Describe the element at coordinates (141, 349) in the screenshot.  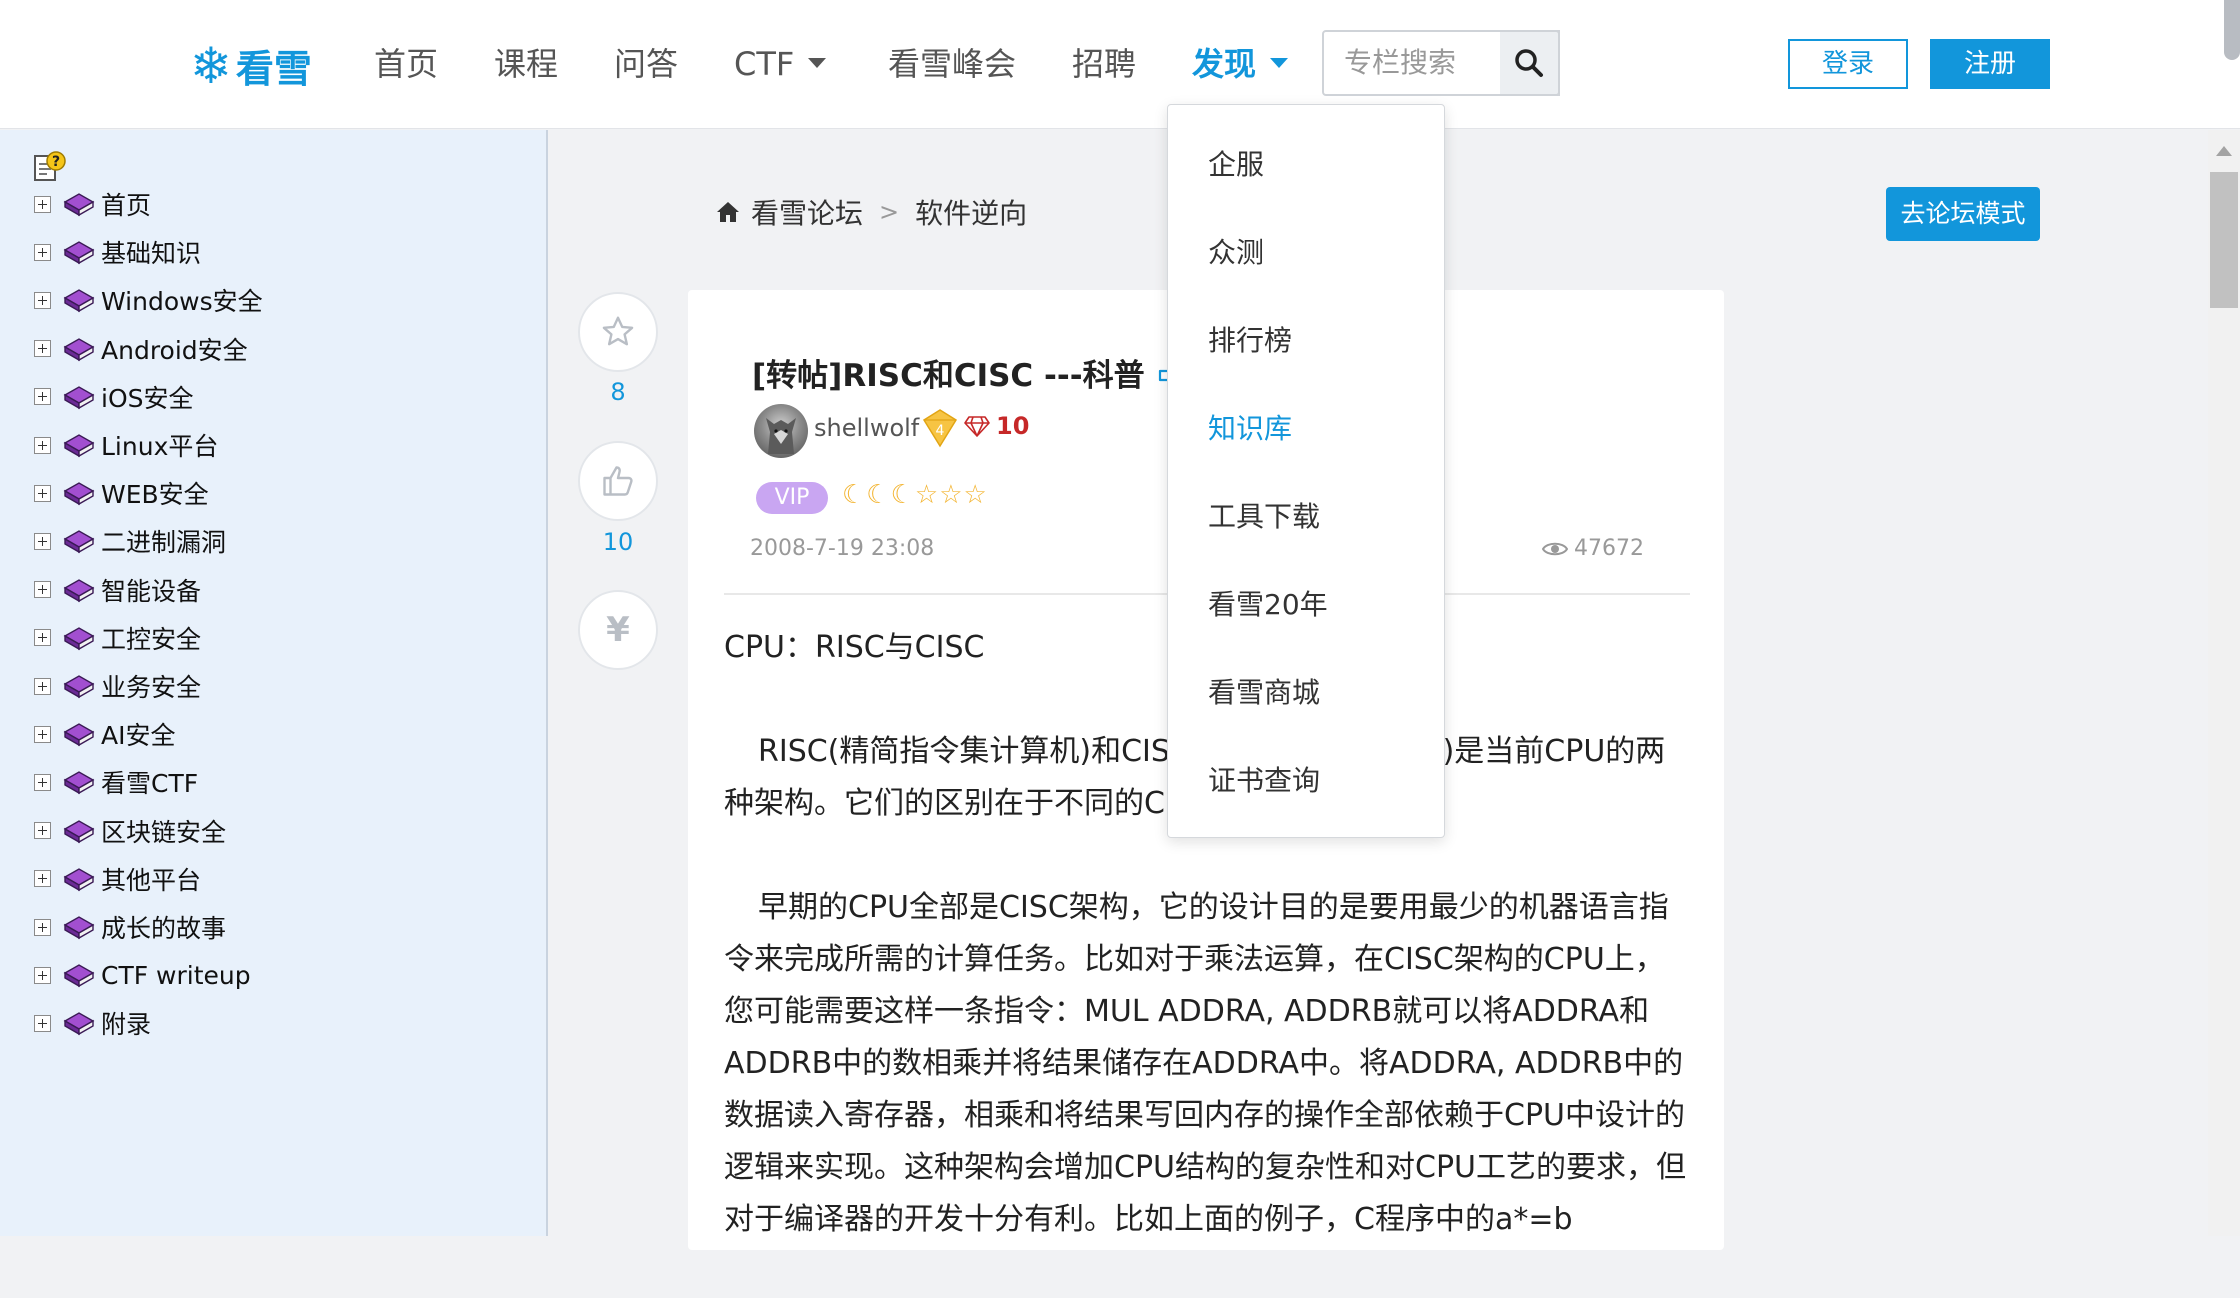
I see `sidebar-tree-item: Android安全` at that location.